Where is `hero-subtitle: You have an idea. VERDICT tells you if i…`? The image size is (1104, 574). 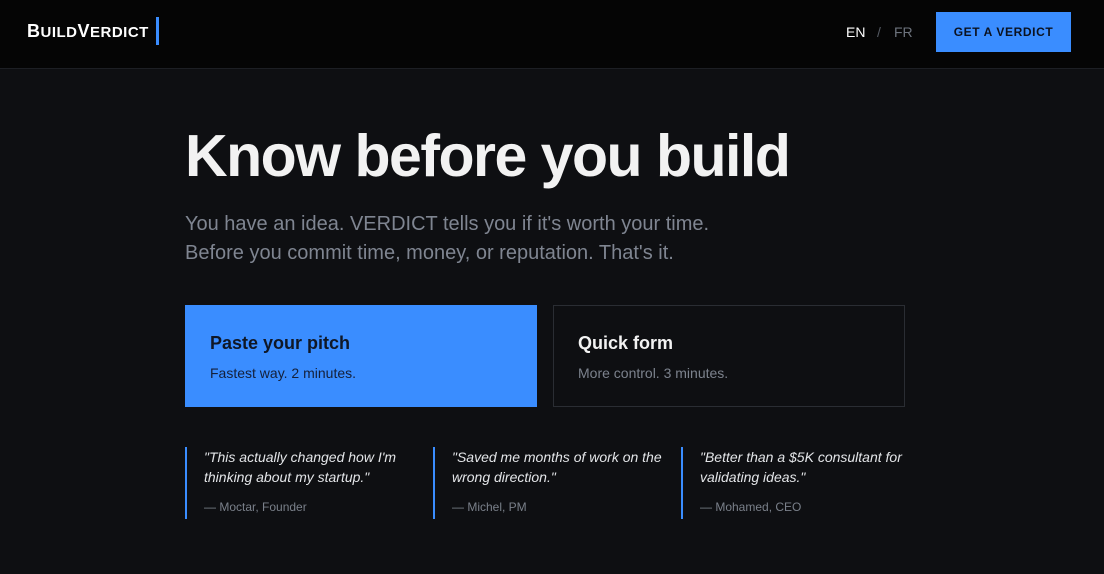
hero-subtitle: You have an idea. VERDICT tells you if i… is located at coordinates (447, 239).